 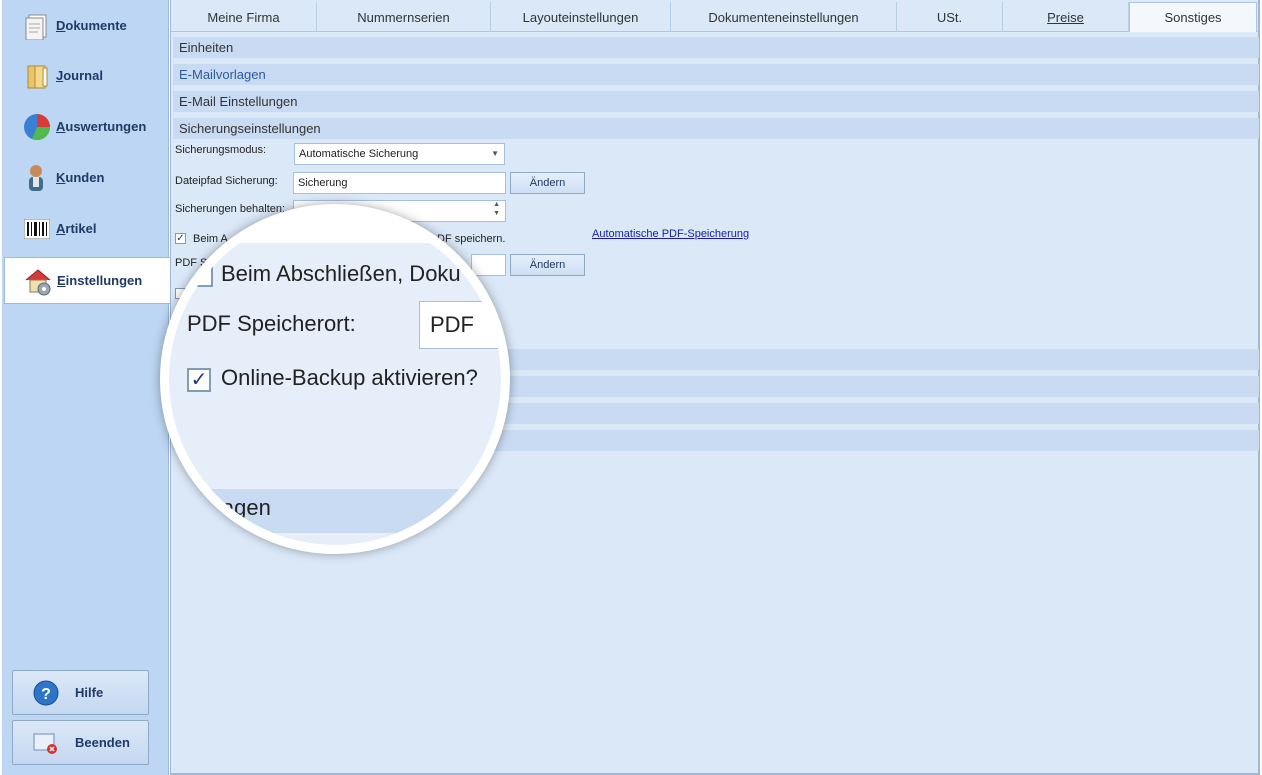 I want to click on nav-item-einstellungen: Einstellungen, so click(x=87, y=280).